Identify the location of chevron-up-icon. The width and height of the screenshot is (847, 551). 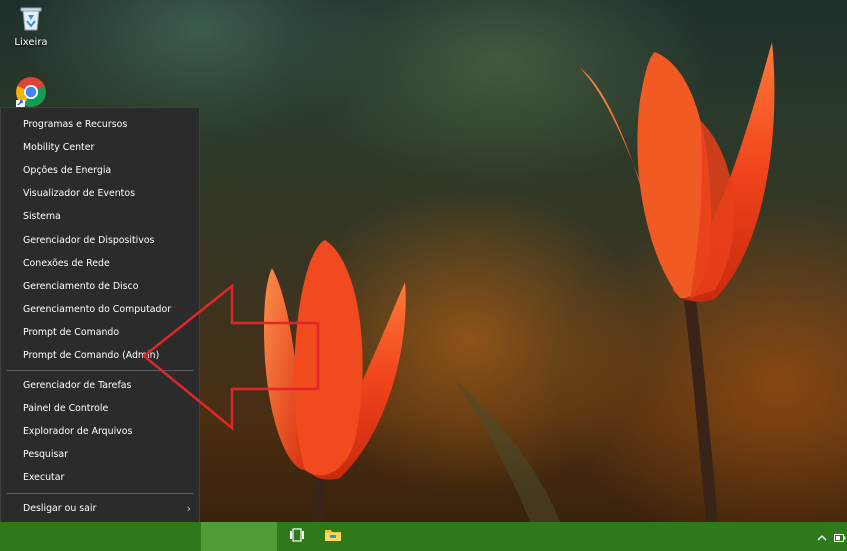
(822, 536).